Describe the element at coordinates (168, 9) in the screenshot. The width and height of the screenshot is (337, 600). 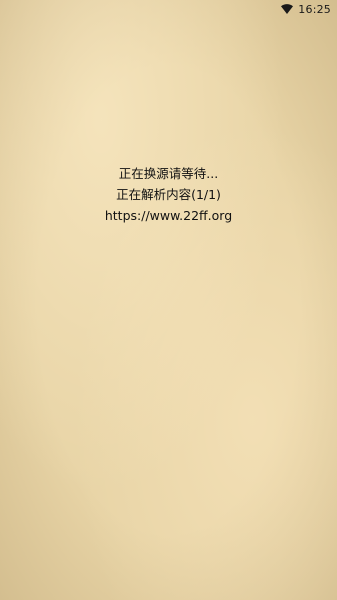
I see `status-bar: 16:25` at that location.